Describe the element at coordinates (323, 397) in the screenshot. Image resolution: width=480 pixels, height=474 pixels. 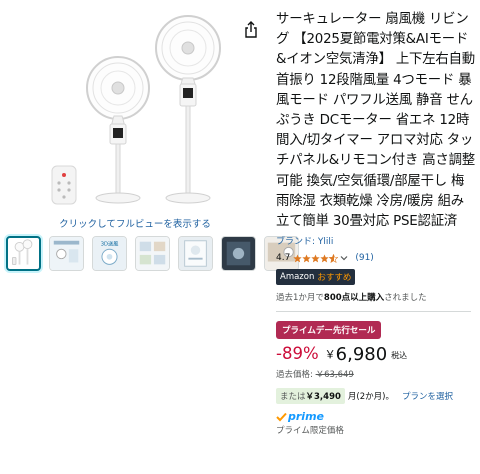
I see `installment-amount: ￥3,490` at that location.